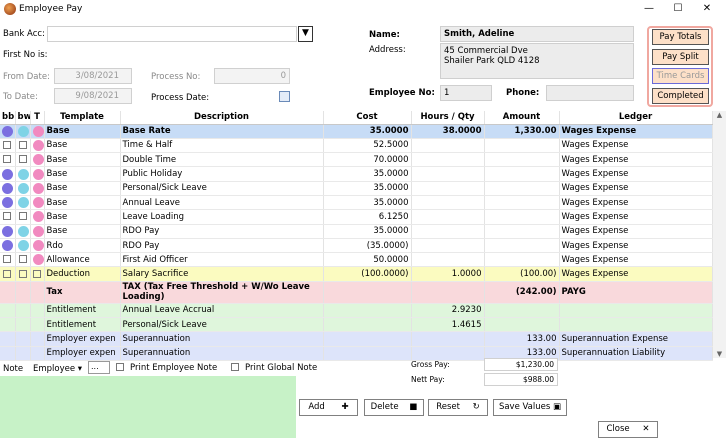 Image resolution: width=726 pixels, height=438 pixels. I want to click on ledger-cell: Superannuation Expense, so click(636, 339).